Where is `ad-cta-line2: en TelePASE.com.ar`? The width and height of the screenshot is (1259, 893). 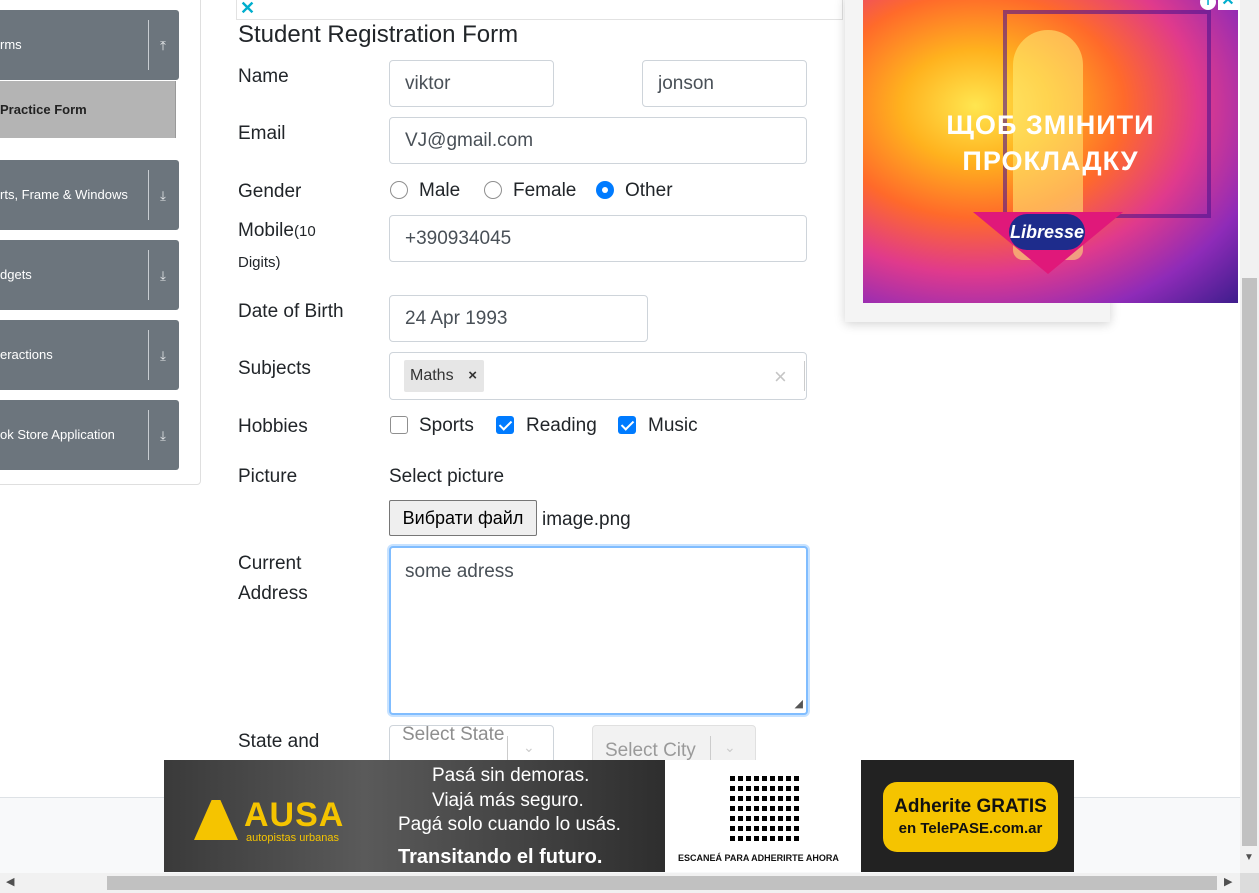 ad-cta-line2: en TelePASE.com.ar is located at coordinates (970, 828).